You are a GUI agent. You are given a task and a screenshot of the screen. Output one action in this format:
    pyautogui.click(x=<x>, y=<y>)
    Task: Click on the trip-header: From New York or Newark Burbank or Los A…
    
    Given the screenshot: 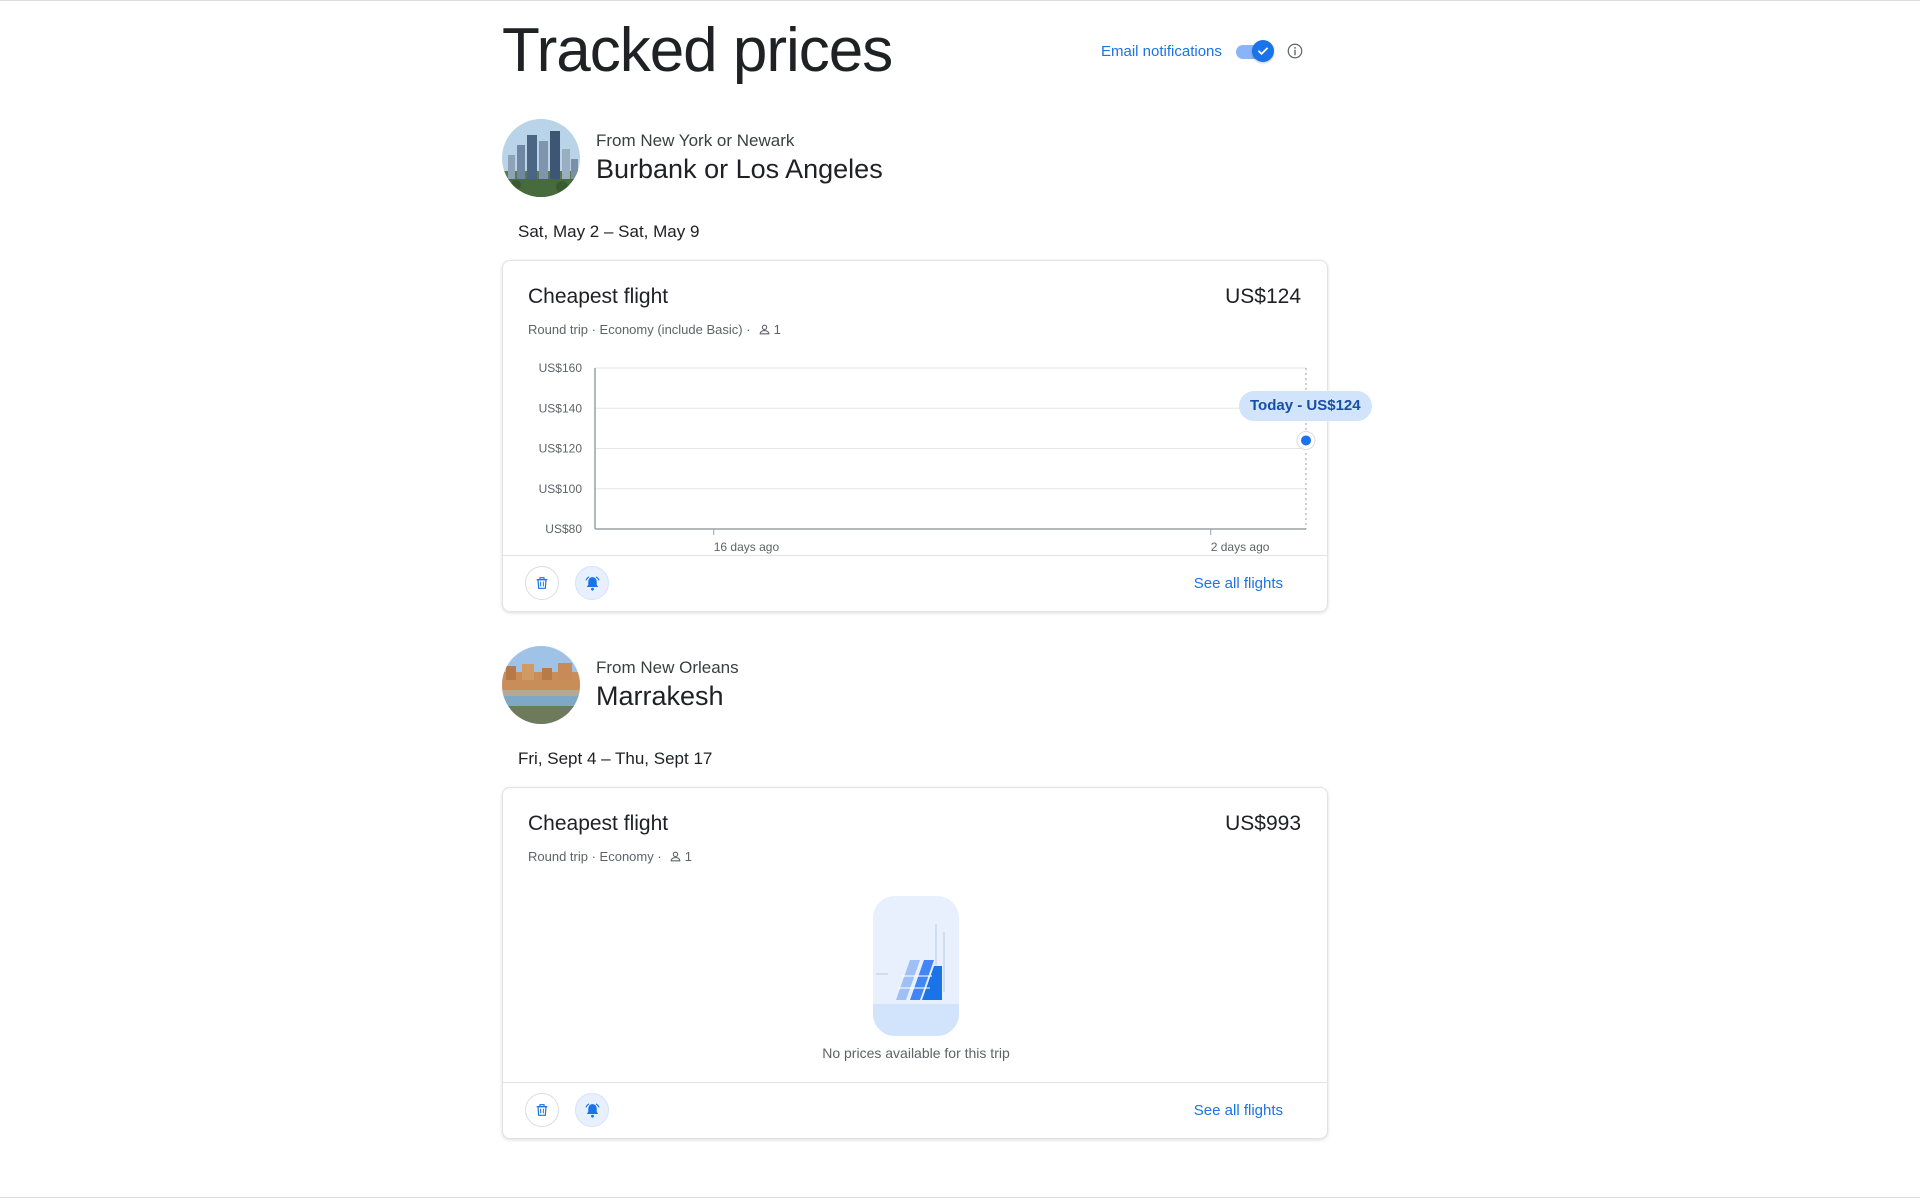 What is the action you would take?
    pyautogui.click(x=692, y=158)
    